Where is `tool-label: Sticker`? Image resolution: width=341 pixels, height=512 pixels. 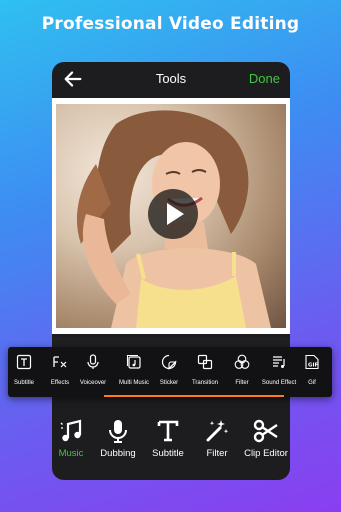 tool-label: Sticker is located at coordinates (169, 383).